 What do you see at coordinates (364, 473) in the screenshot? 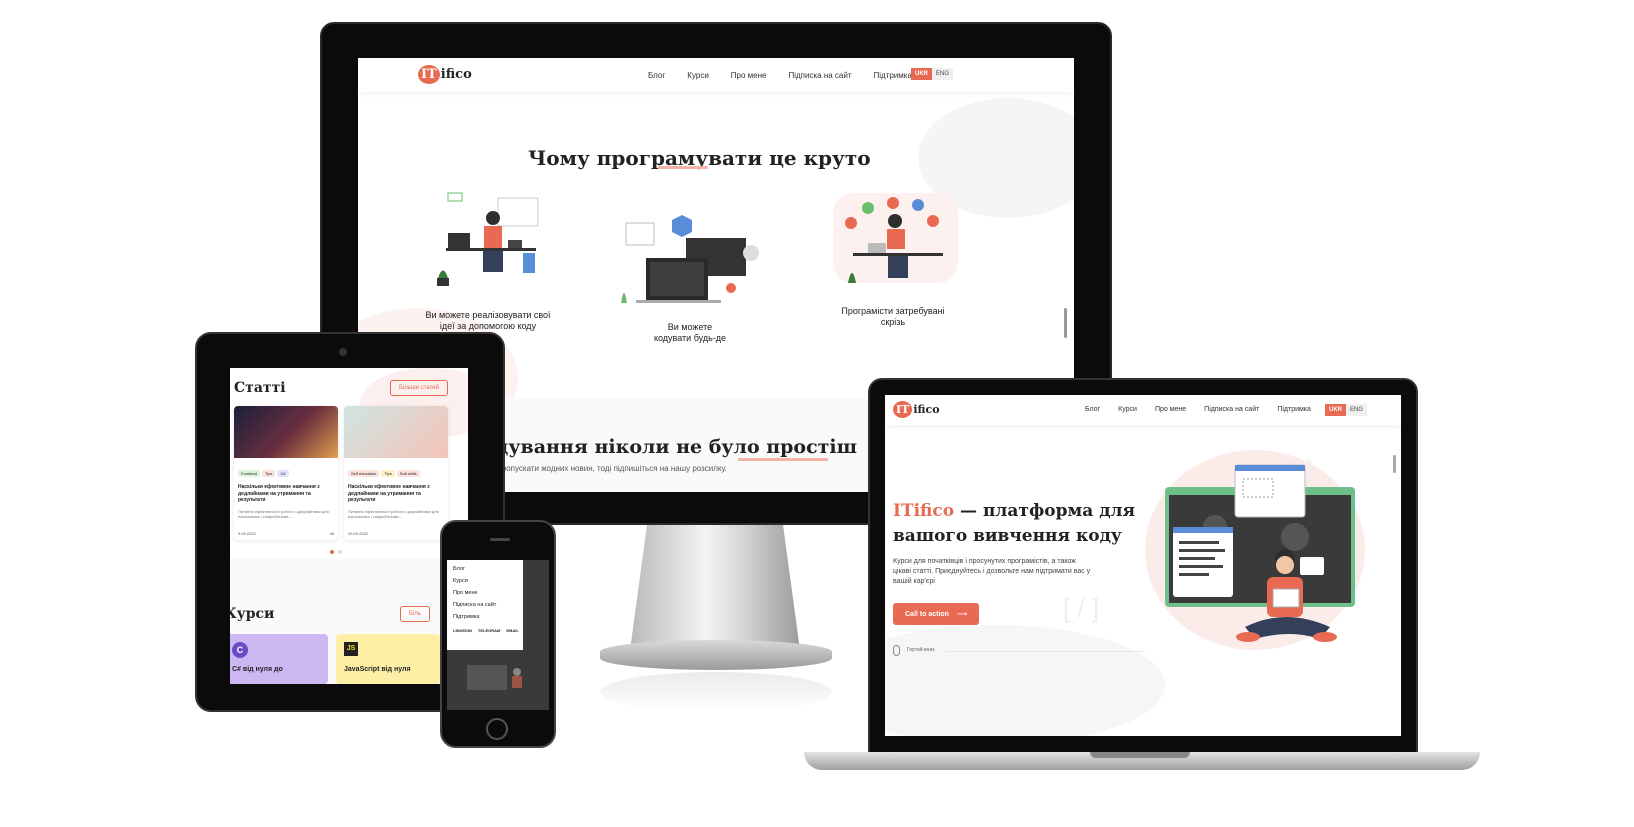
I see `tag: Self education` at bounding box center [364, 473].